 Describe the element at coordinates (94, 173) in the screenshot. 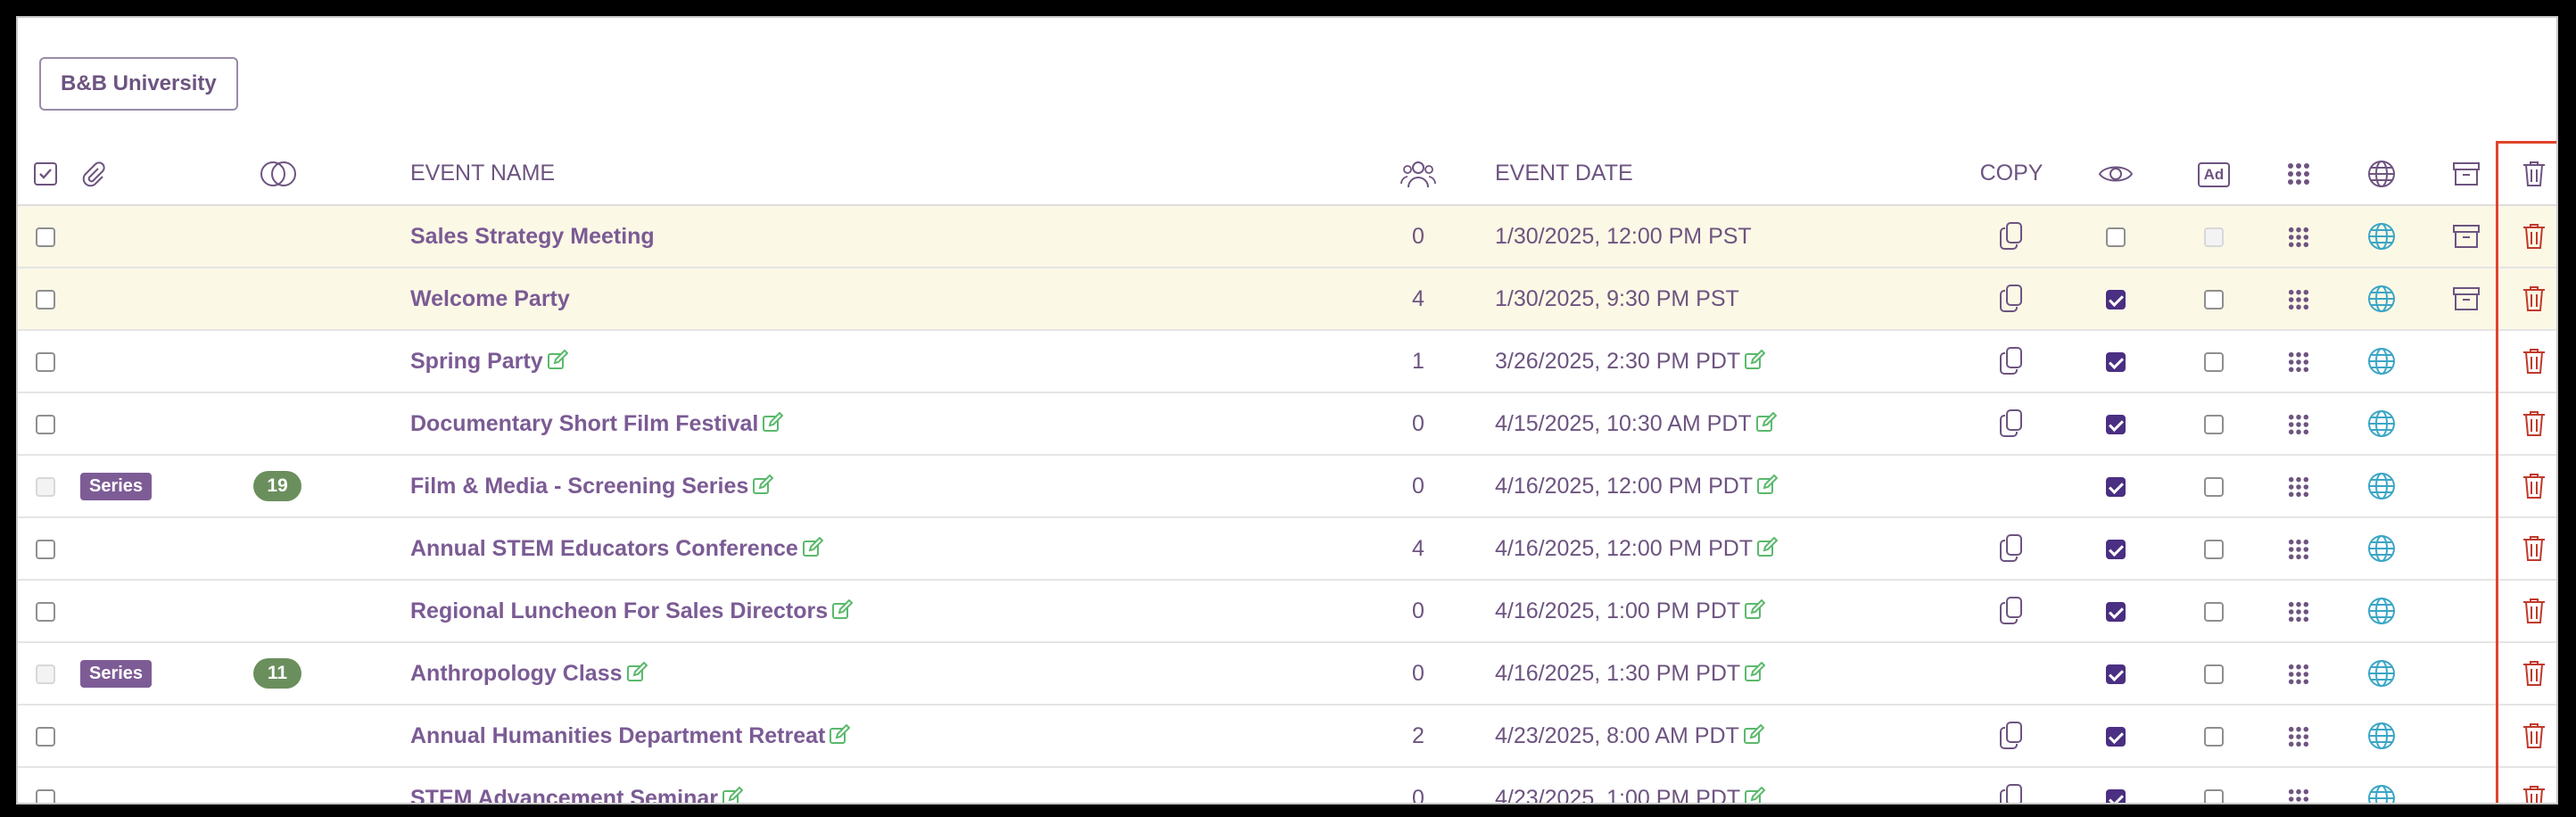

I see `paperclip-icon` at that location.